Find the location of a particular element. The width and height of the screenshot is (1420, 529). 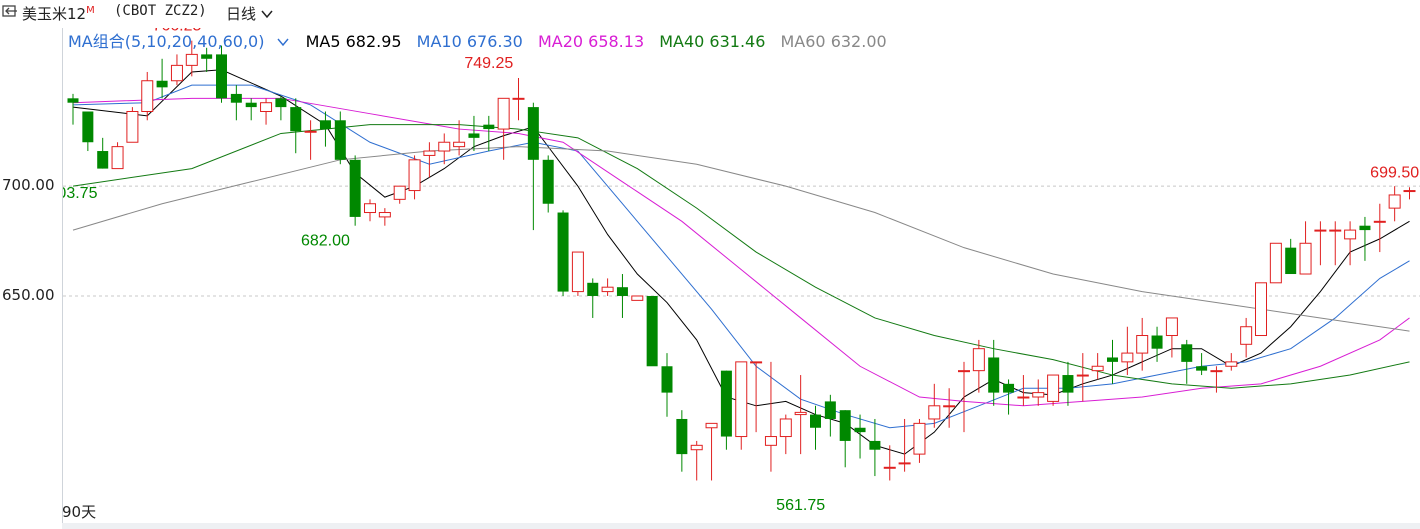

extreme-label: 699.50 is located at coordinates (1394, 172).